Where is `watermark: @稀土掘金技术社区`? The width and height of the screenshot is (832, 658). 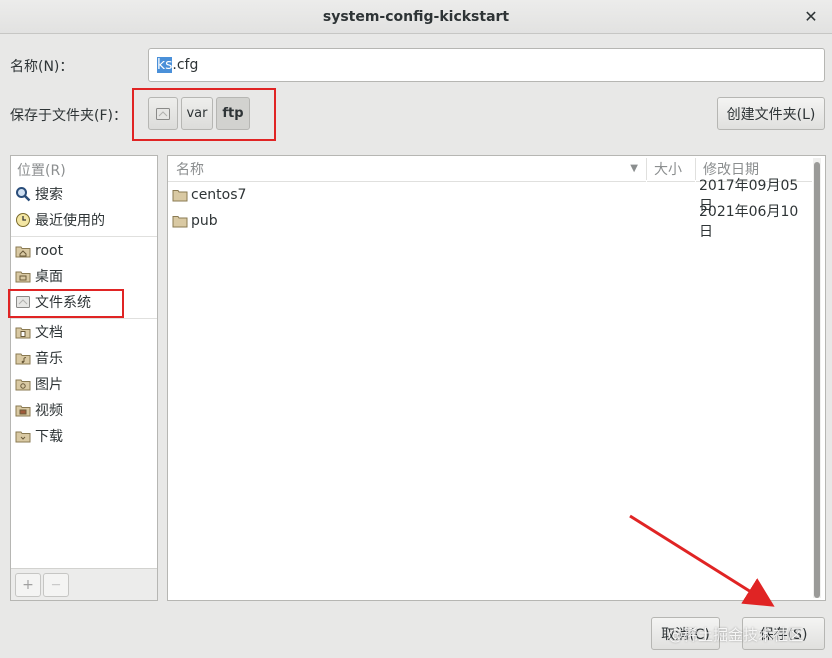 watermark: @稀土掘金技术社区 is located at coordinates (736, 635).